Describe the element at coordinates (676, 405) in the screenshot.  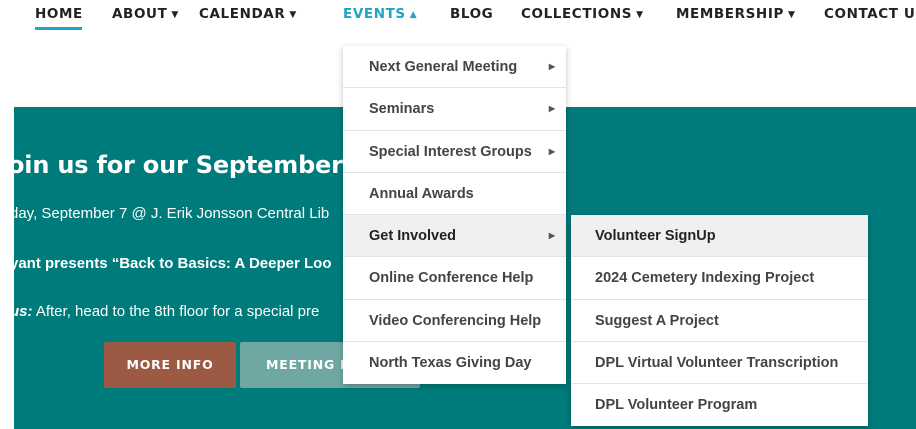
I see `submenu-item-label: DPL Volunteer Program` at that location.